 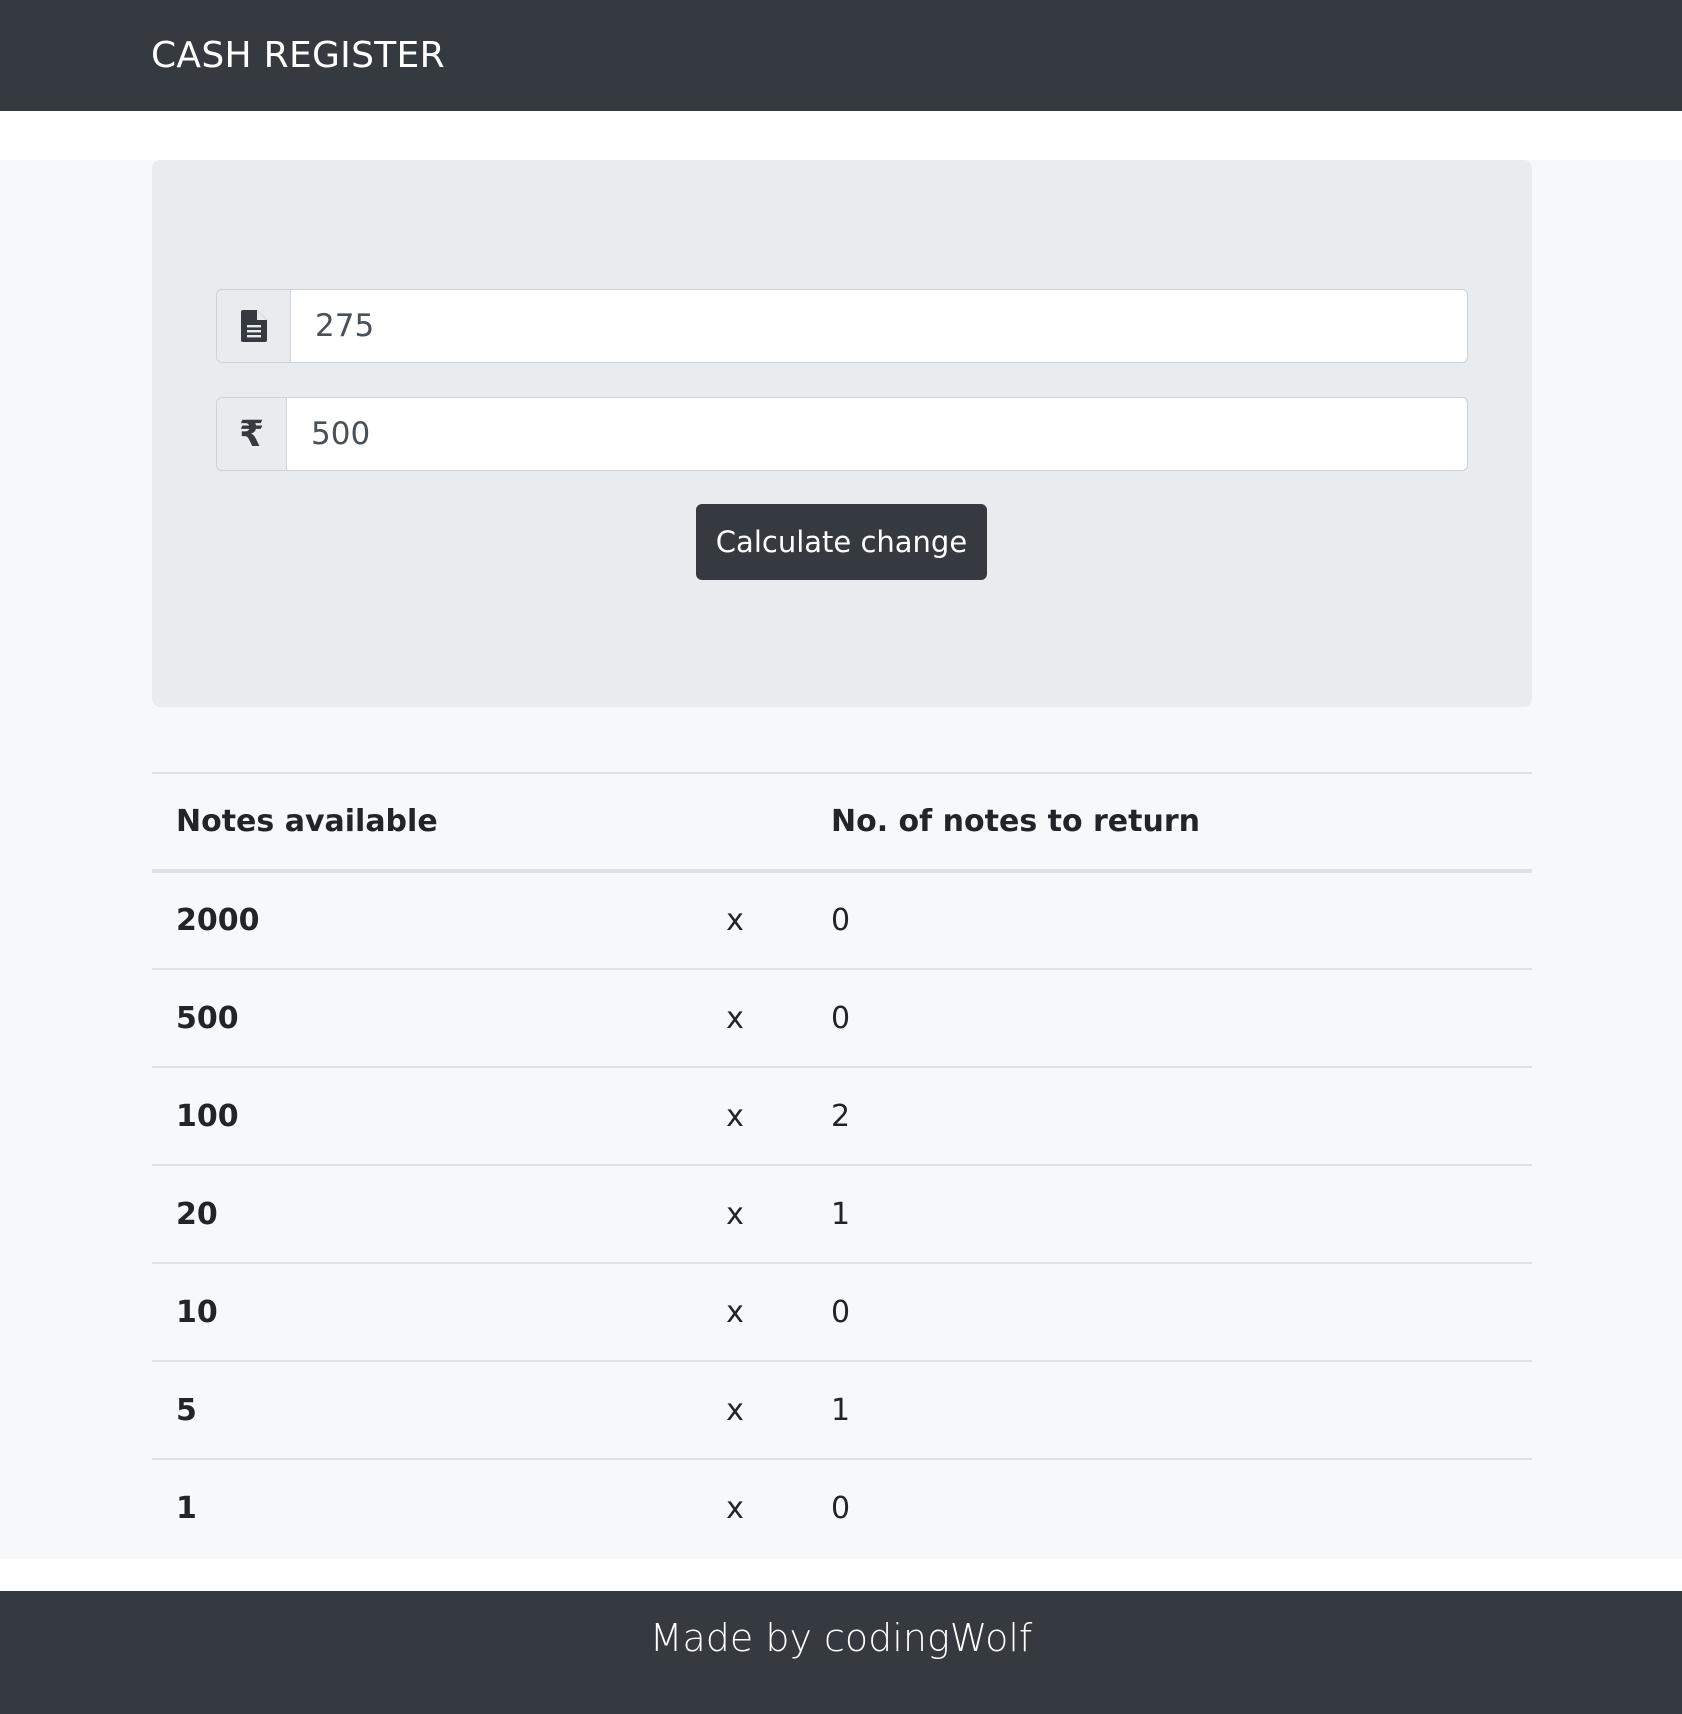 I want to click on calculate-change-button: Calculate change, so click(x=841, y=542).